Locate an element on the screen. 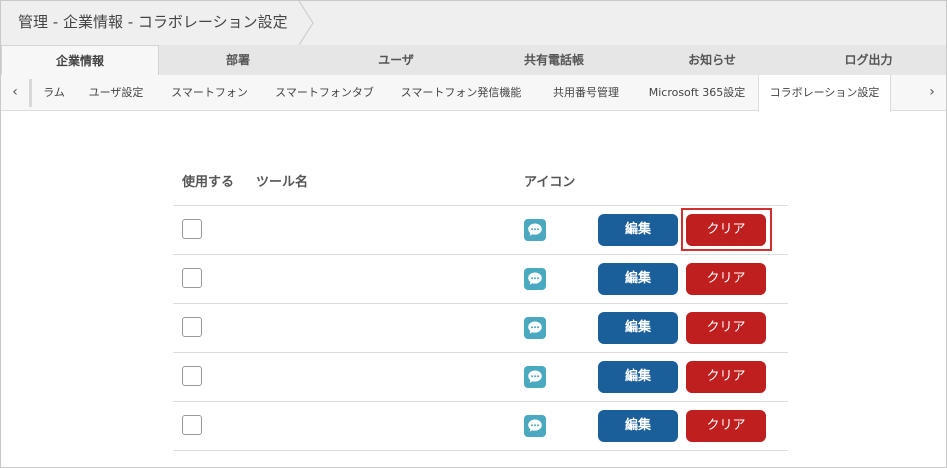 This screenshot has height=468, width=947. header-tool-name: ツール名 is located at coordinates (282, 182).